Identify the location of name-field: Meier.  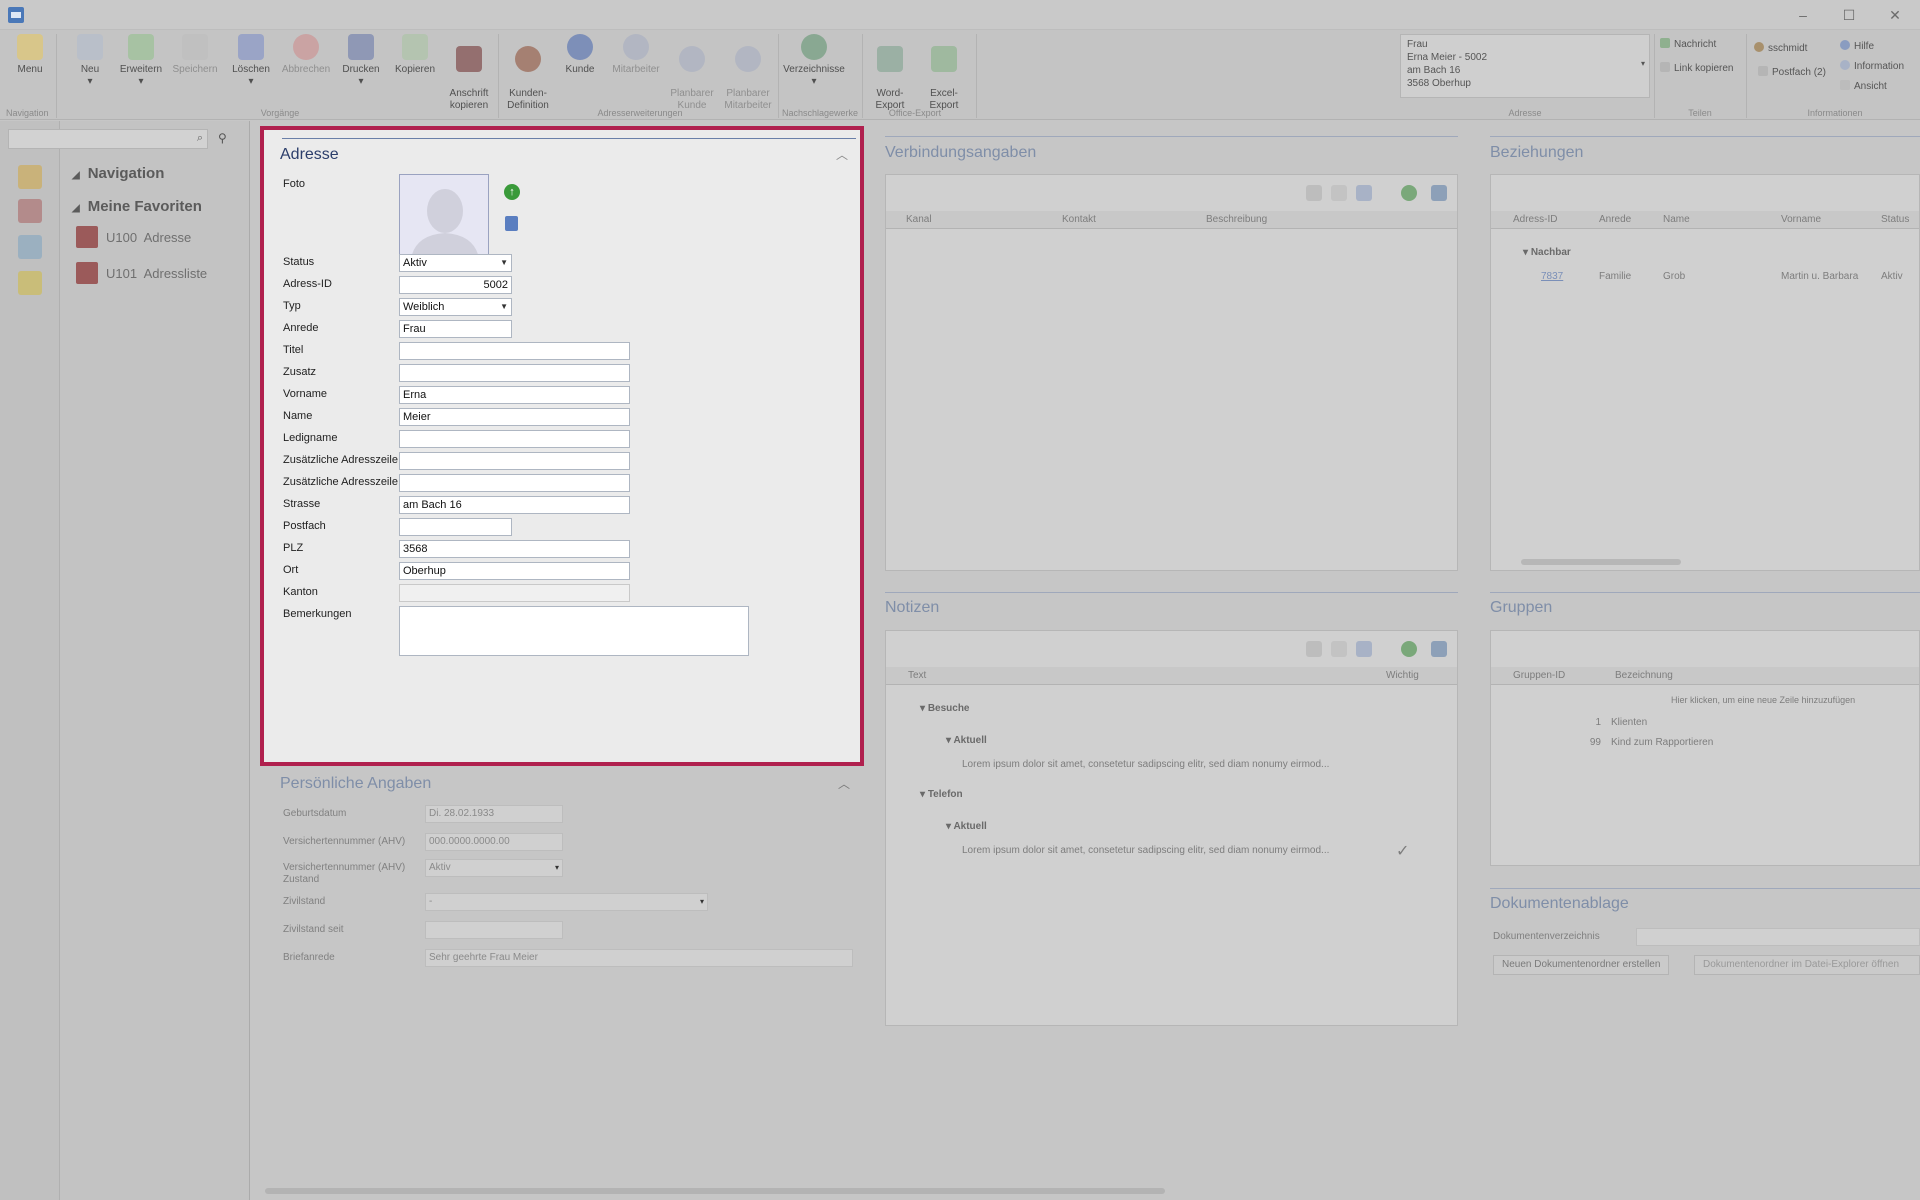
(514, 417).